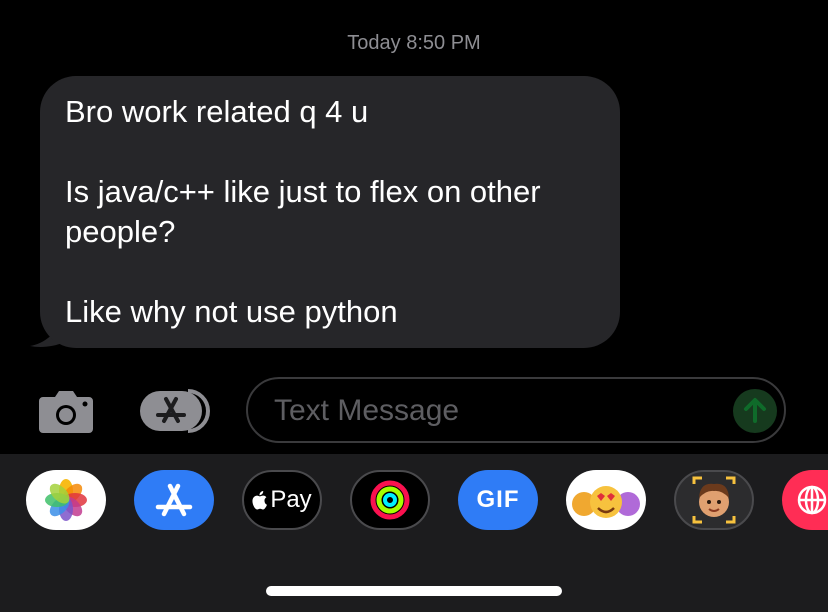  I want to click on send-button, so click(755, 411).